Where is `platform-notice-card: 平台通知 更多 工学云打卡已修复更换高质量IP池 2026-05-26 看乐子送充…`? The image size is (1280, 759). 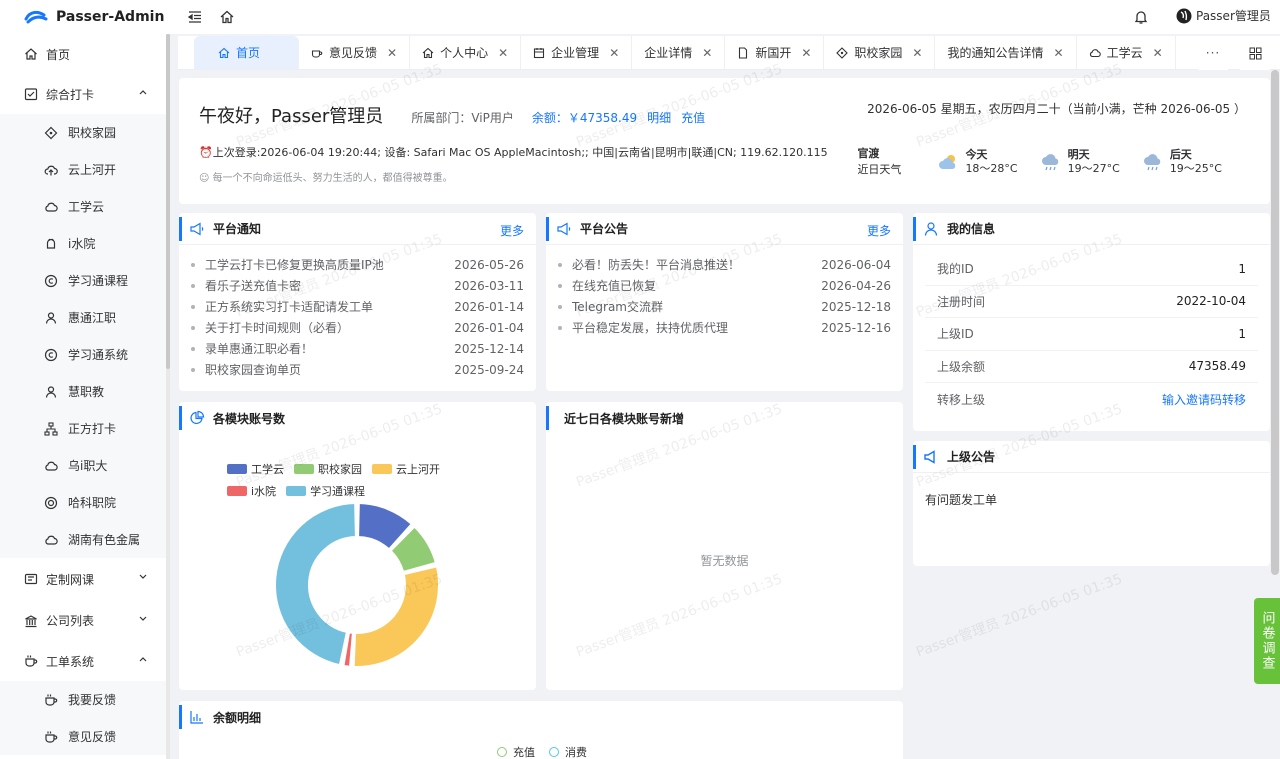
platform-notice-card: 平台通知 更多 工学云打卡已修复更换高质量IP池 2026-05-26 看乐子送充… is located at coordinates (357, 302).